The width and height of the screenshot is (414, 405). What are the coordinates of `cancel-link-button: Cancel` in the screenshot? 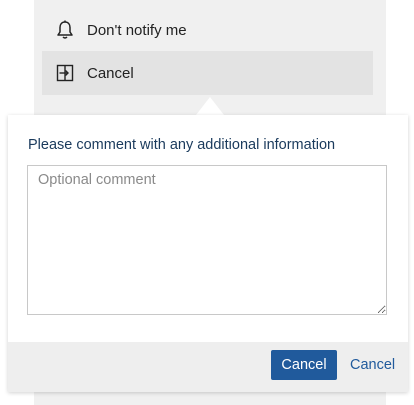 It's located at (372, 365).